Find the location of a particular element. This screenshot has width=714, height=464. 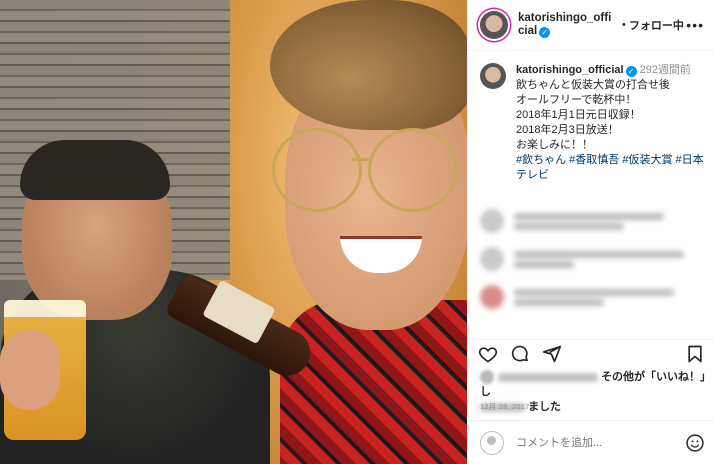

caption-line: オールフリーで乾杯中！ is located at coordinates (576, 100).